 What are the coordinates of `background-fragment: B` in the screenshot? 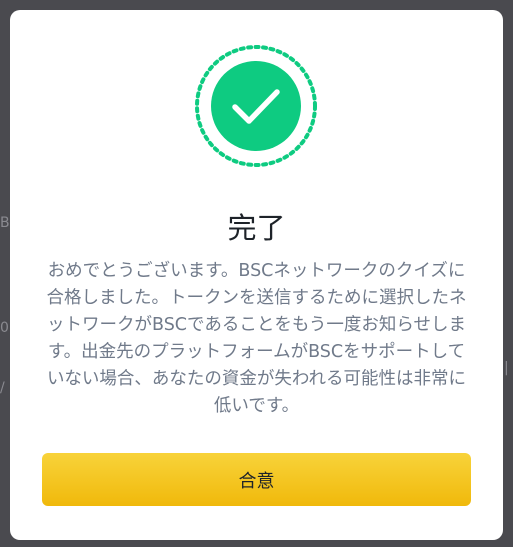 It's located at (5, 223).